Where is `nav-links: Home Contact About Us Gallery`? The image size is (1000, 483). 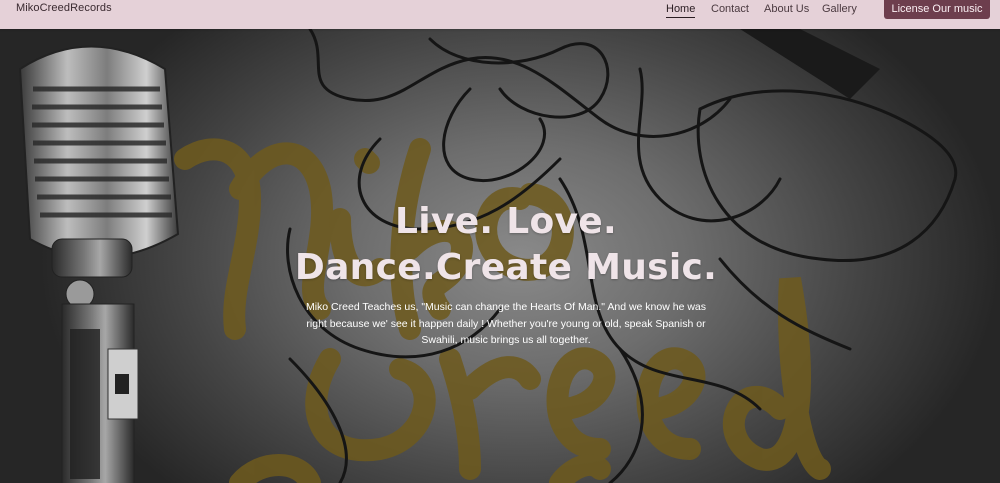 nav-links: Home Contact About Us Gallery is located at coordinates (500, 12).